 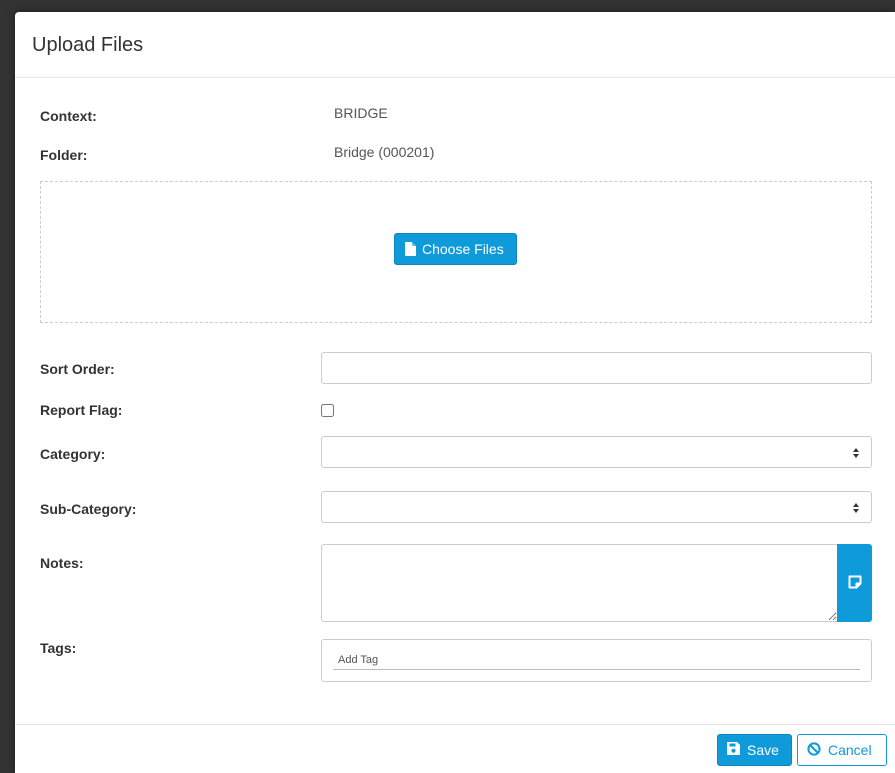 I want to click on add-tag-input, so click(x=596, y=660).